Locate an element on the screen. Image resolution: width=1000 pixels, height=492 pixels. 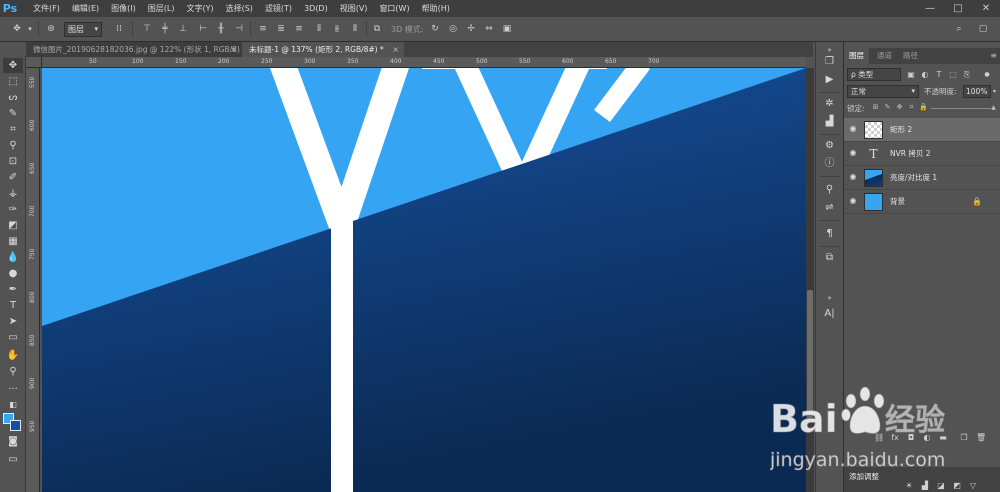
opacity-input: 100% is located at coordinates (977, 91).